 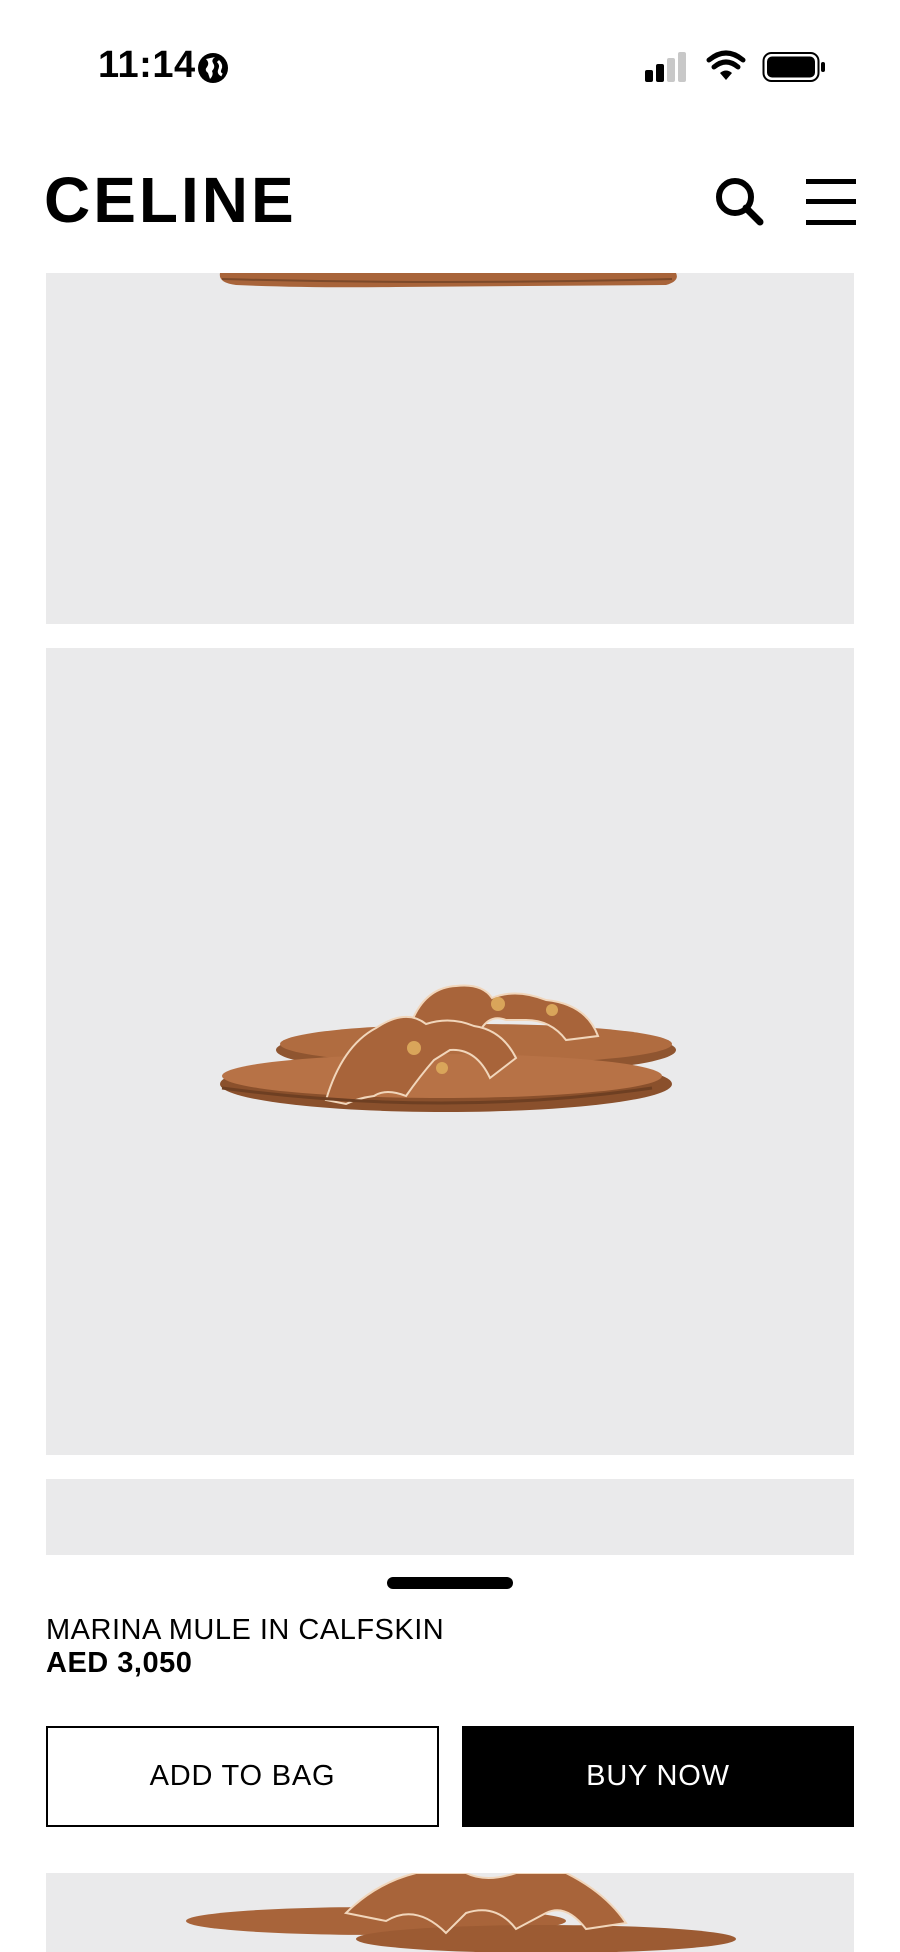 What do you see at coordinates (665, 67) in the screenshot?
I see `signal-icon` at bounding box center [665, 67].